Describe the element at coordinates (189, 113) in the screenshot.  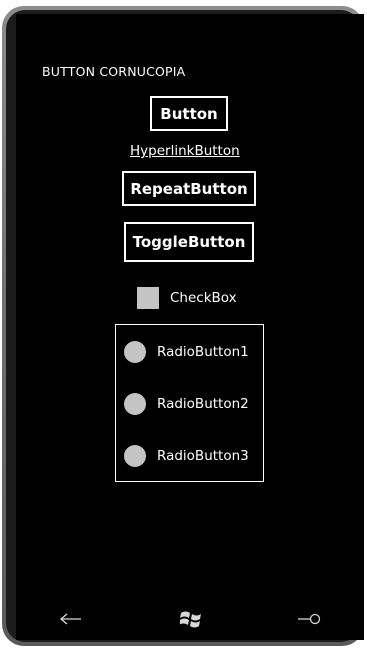
I see `button: Button` at that location.